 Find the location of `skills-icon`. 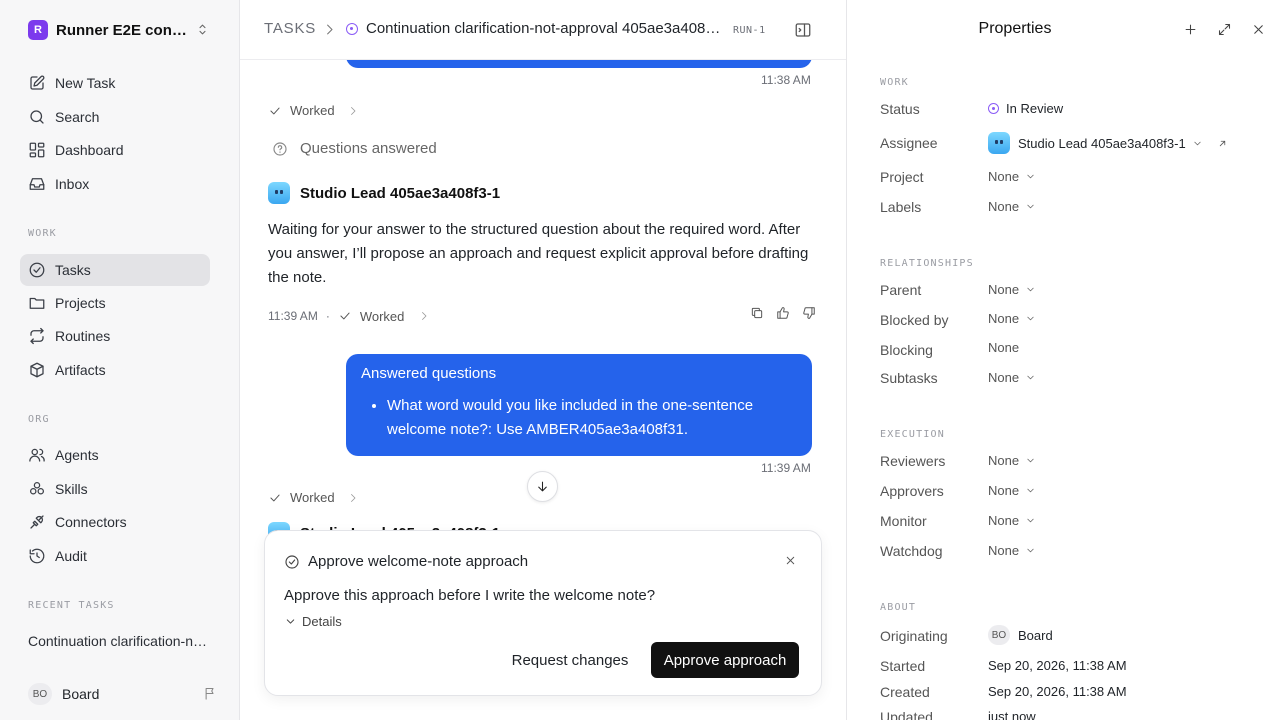

skills-icon is located at coordinates (37, 488).